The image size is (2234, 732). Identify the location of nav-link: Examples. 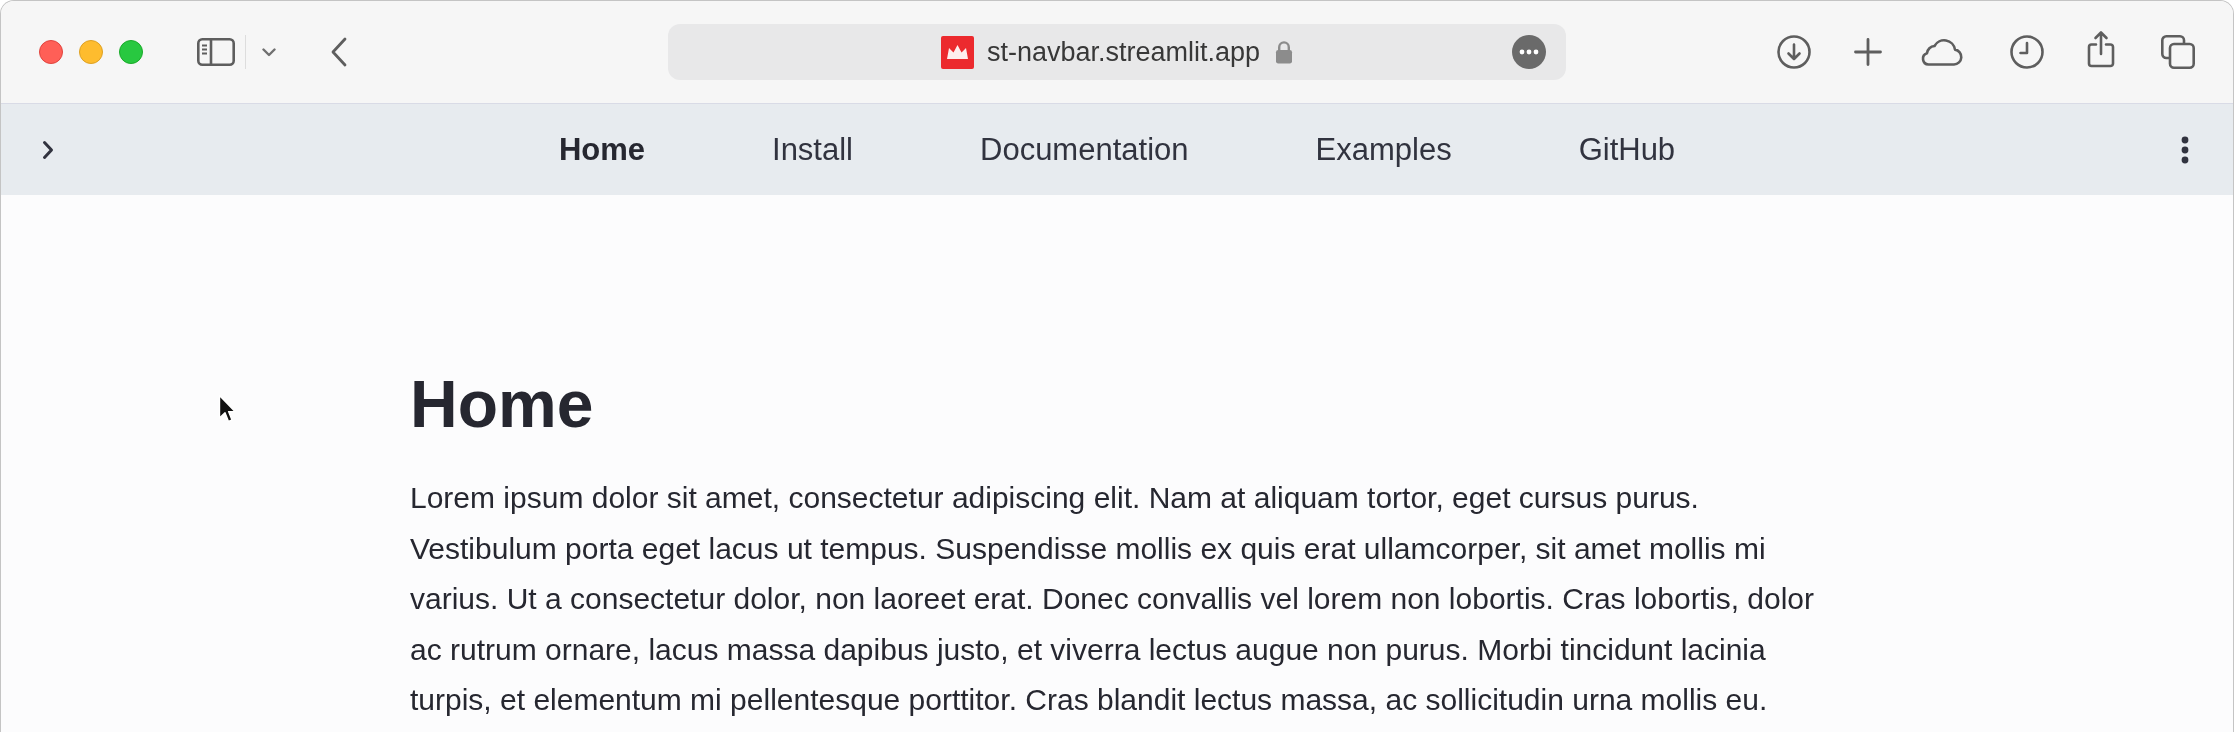
(1383, 149).